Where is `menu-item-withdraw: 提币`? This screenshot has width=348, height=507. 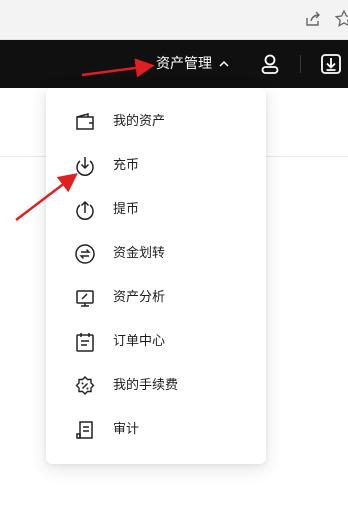 menu-item-withdraw: 提币 is located at coordinates (156, 210).